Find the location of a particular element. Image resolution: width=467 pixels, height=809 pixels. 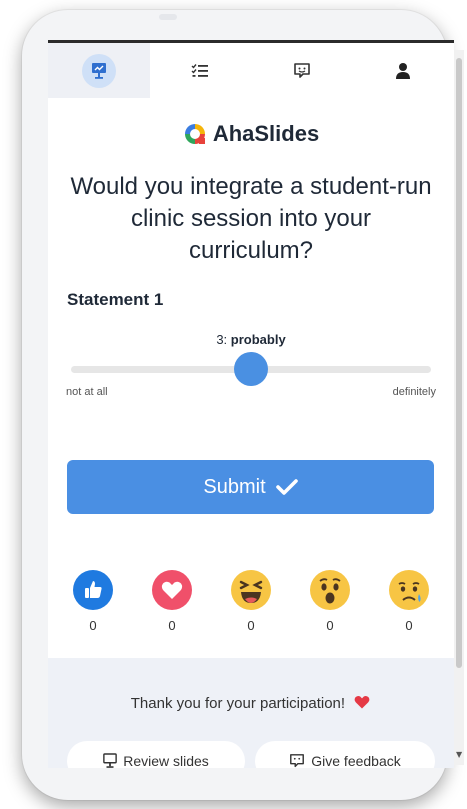

tab-feedback is located at coordinates (302, 70).